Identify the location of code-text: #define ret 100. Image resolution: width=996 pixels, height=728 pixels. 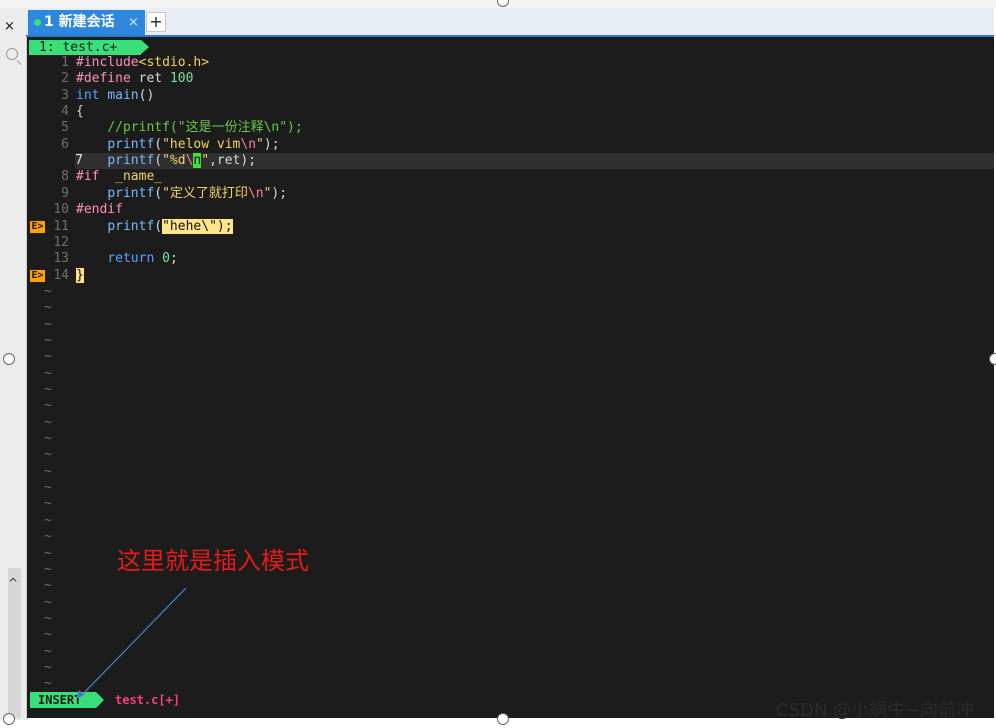
(134, 79).